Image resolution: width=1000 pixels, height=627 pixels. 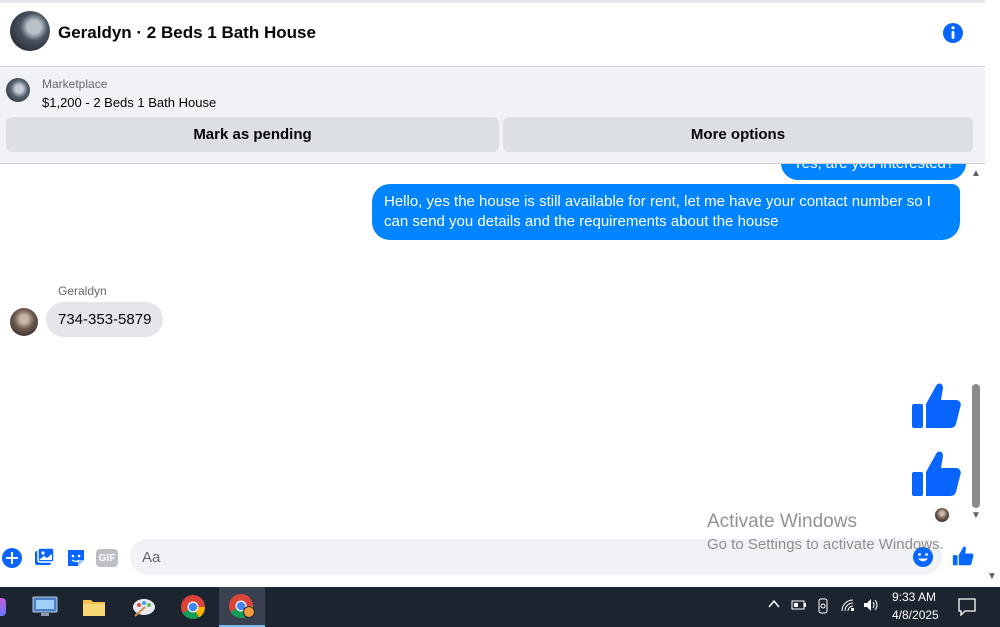 What do you see at coordinates (44, 558) in the screenshot?
I see `image-icon` at bounding box center [44, 558].